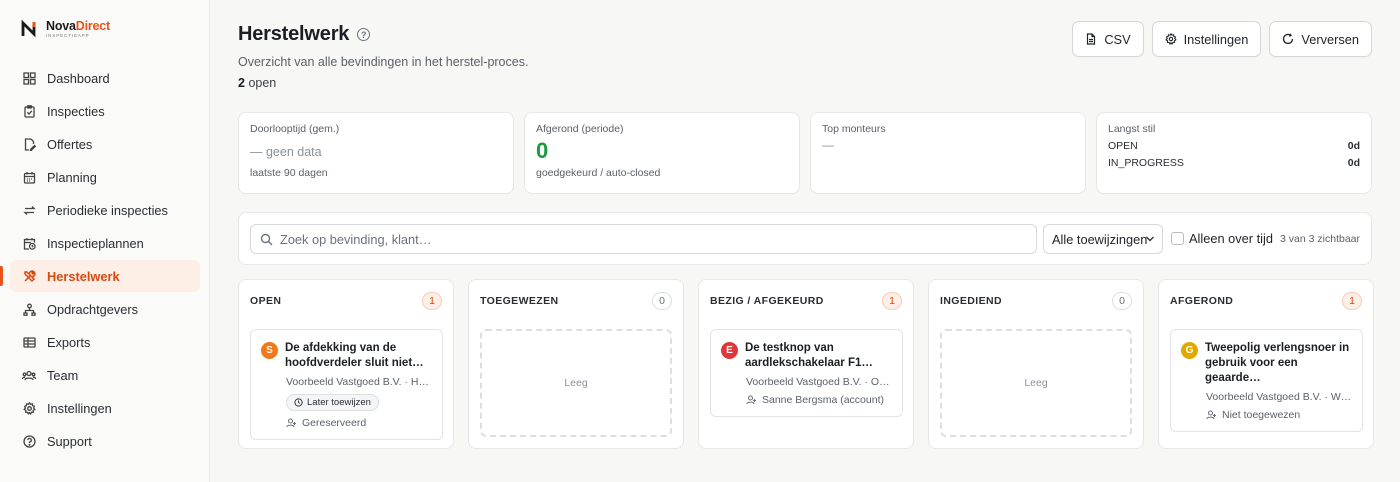 The image size is (1400, 482). Describe the element at coordinates (364, 34) in the screenshot. I see `help-icon: ?` at that location.